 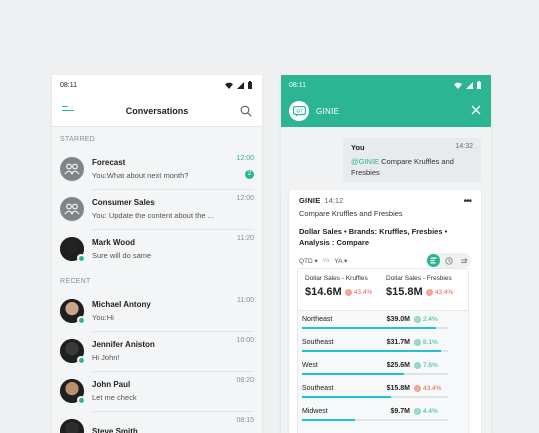 I want to click on conversation-text: Mark Wood Sure will do same, so click(x=173, y=249).